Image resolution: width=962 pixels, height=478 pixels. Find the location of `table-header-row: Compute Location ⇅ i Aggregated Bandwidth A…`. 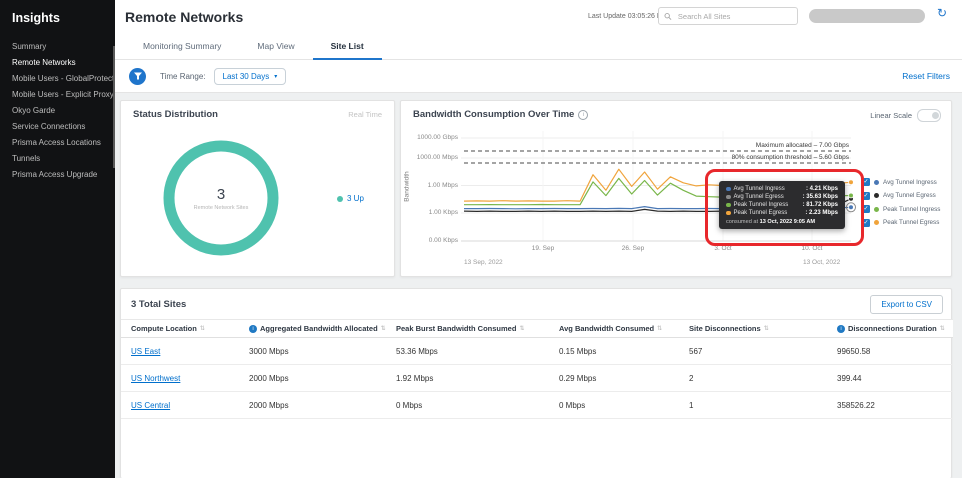

table-header-row: Compute Location ⇅ i Aggregated Bandwidth A… is located at coordinates (537, 328).